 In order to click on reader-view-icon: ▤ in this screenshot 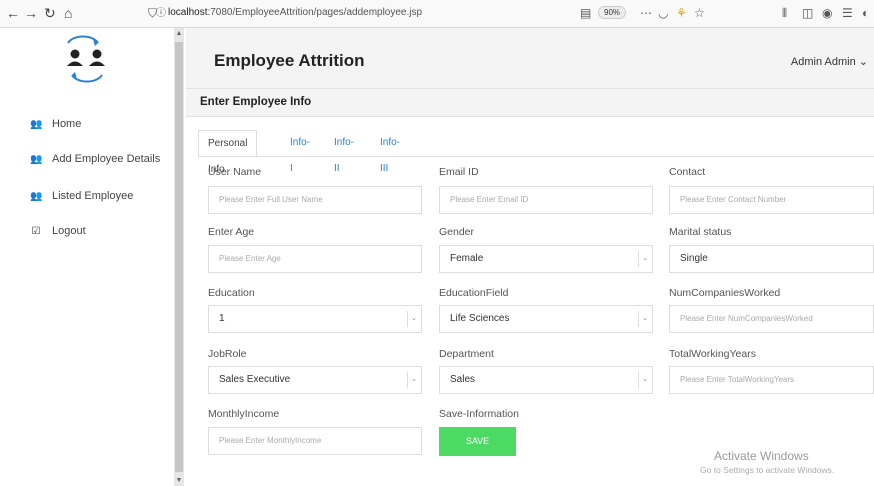, I will do `click(585, 13)`.